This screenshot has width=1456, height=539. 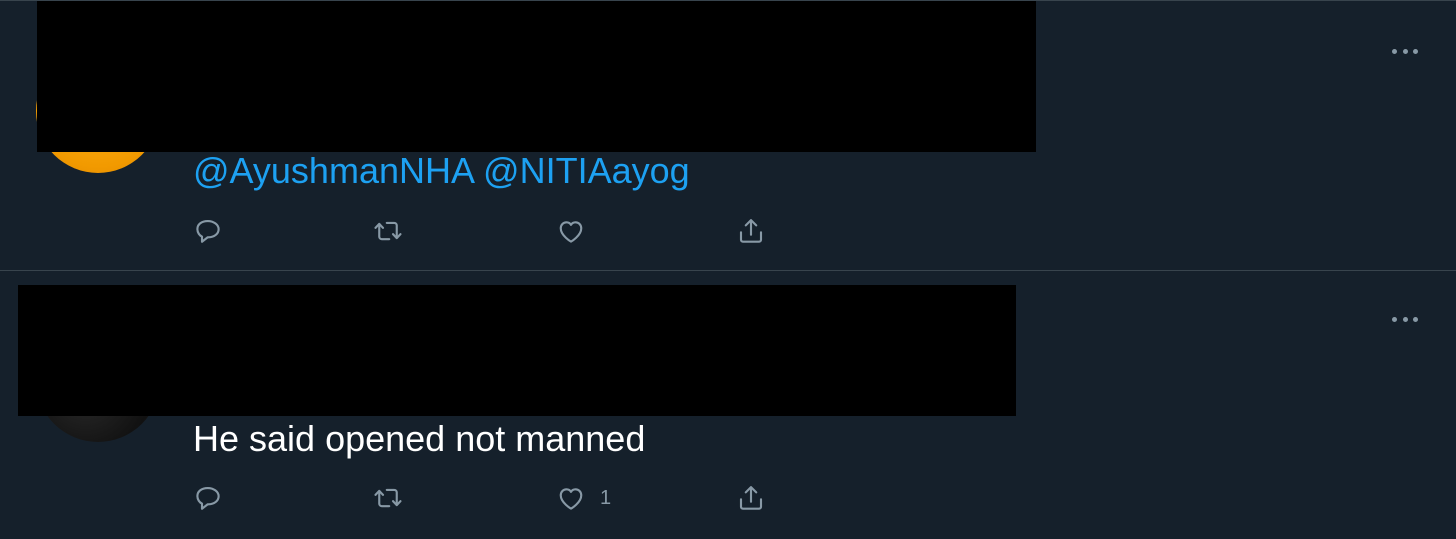 What do you see at coordinates (606, 497) in the screenshot?
I see `like-count: 1` at bounding box center [606, 497].